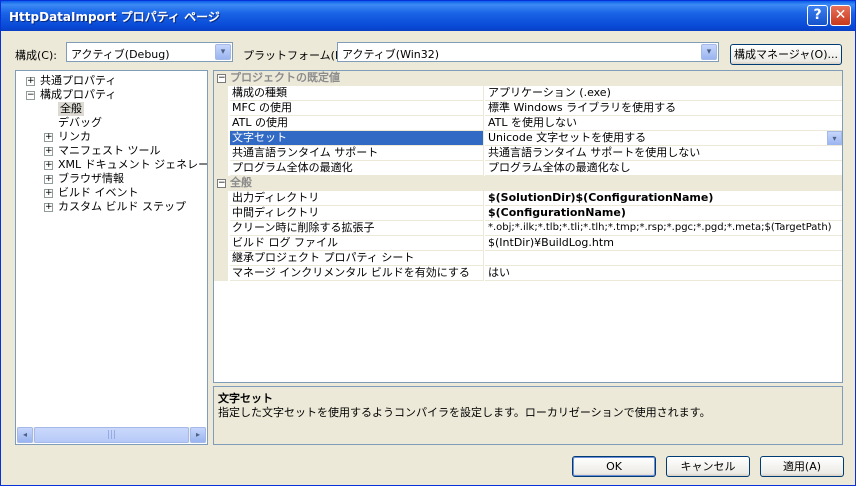 The image size is (856, 486). What do you see at coordinates (708, 466) in the screenshot?
I see `cancel-button: キャンセル` at bounding box center [708, 466].